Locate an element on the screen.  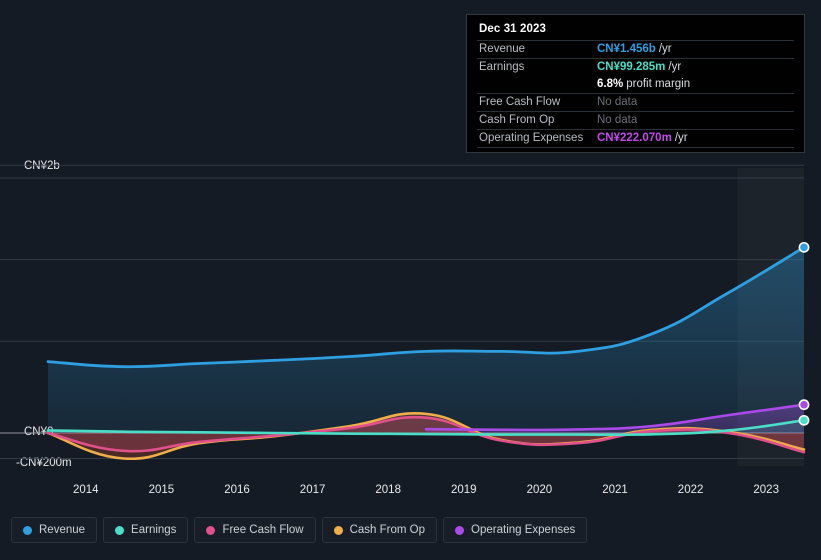
legend-item-revenue: Revenue is located at coordinates (54, 530).